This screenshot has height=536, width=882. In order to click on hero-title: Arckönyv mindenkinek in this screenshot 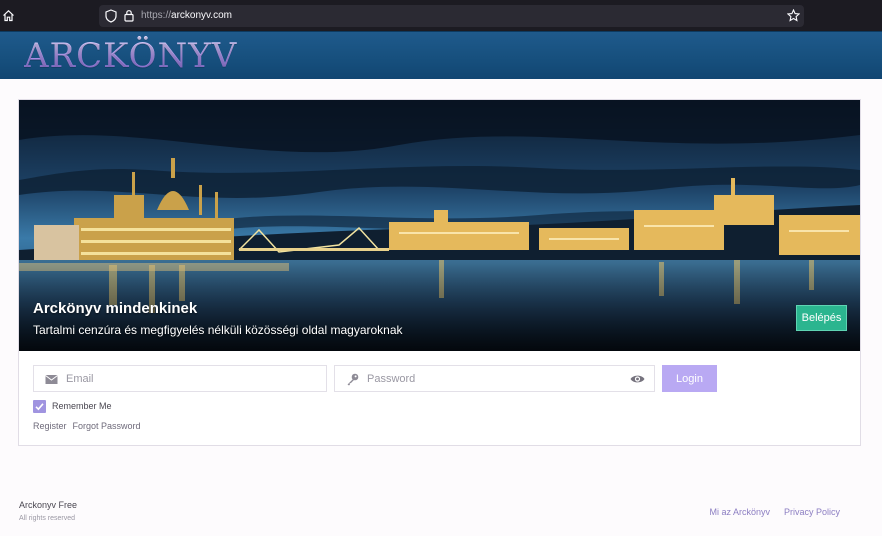, I will do `click(115, 308)`.